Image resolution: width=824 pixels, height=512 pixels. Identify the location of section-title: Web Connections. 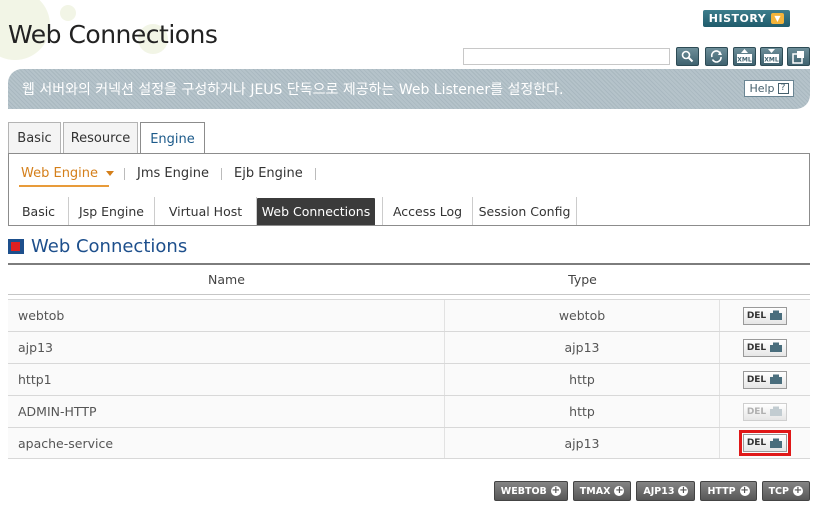
(109, 246).